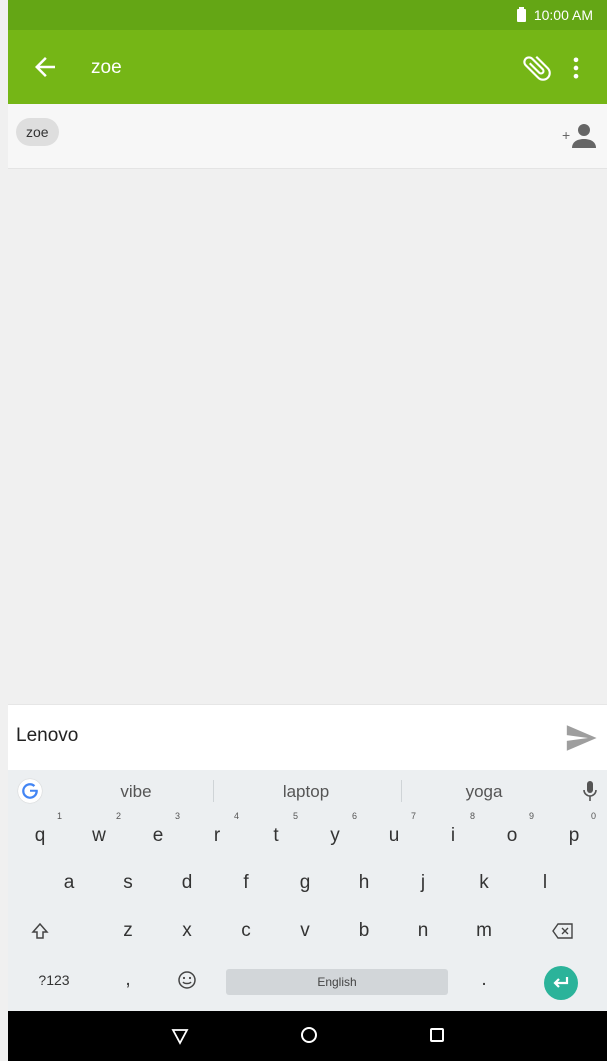  What do you see at coordinates (246, 931) in the screenshot?
I see `key-c: c` at bounding box center [246, 931].